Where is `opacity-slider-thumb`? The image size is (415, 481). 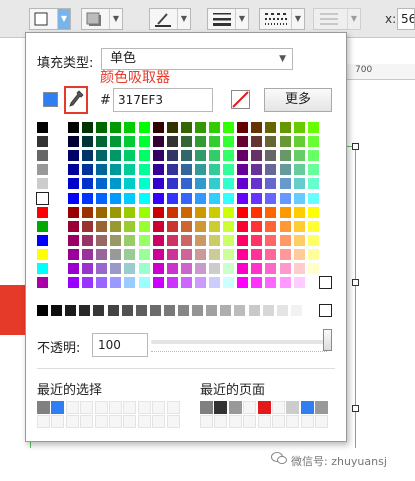
opacity-slider-thumb is located at coordinates (327, 340).